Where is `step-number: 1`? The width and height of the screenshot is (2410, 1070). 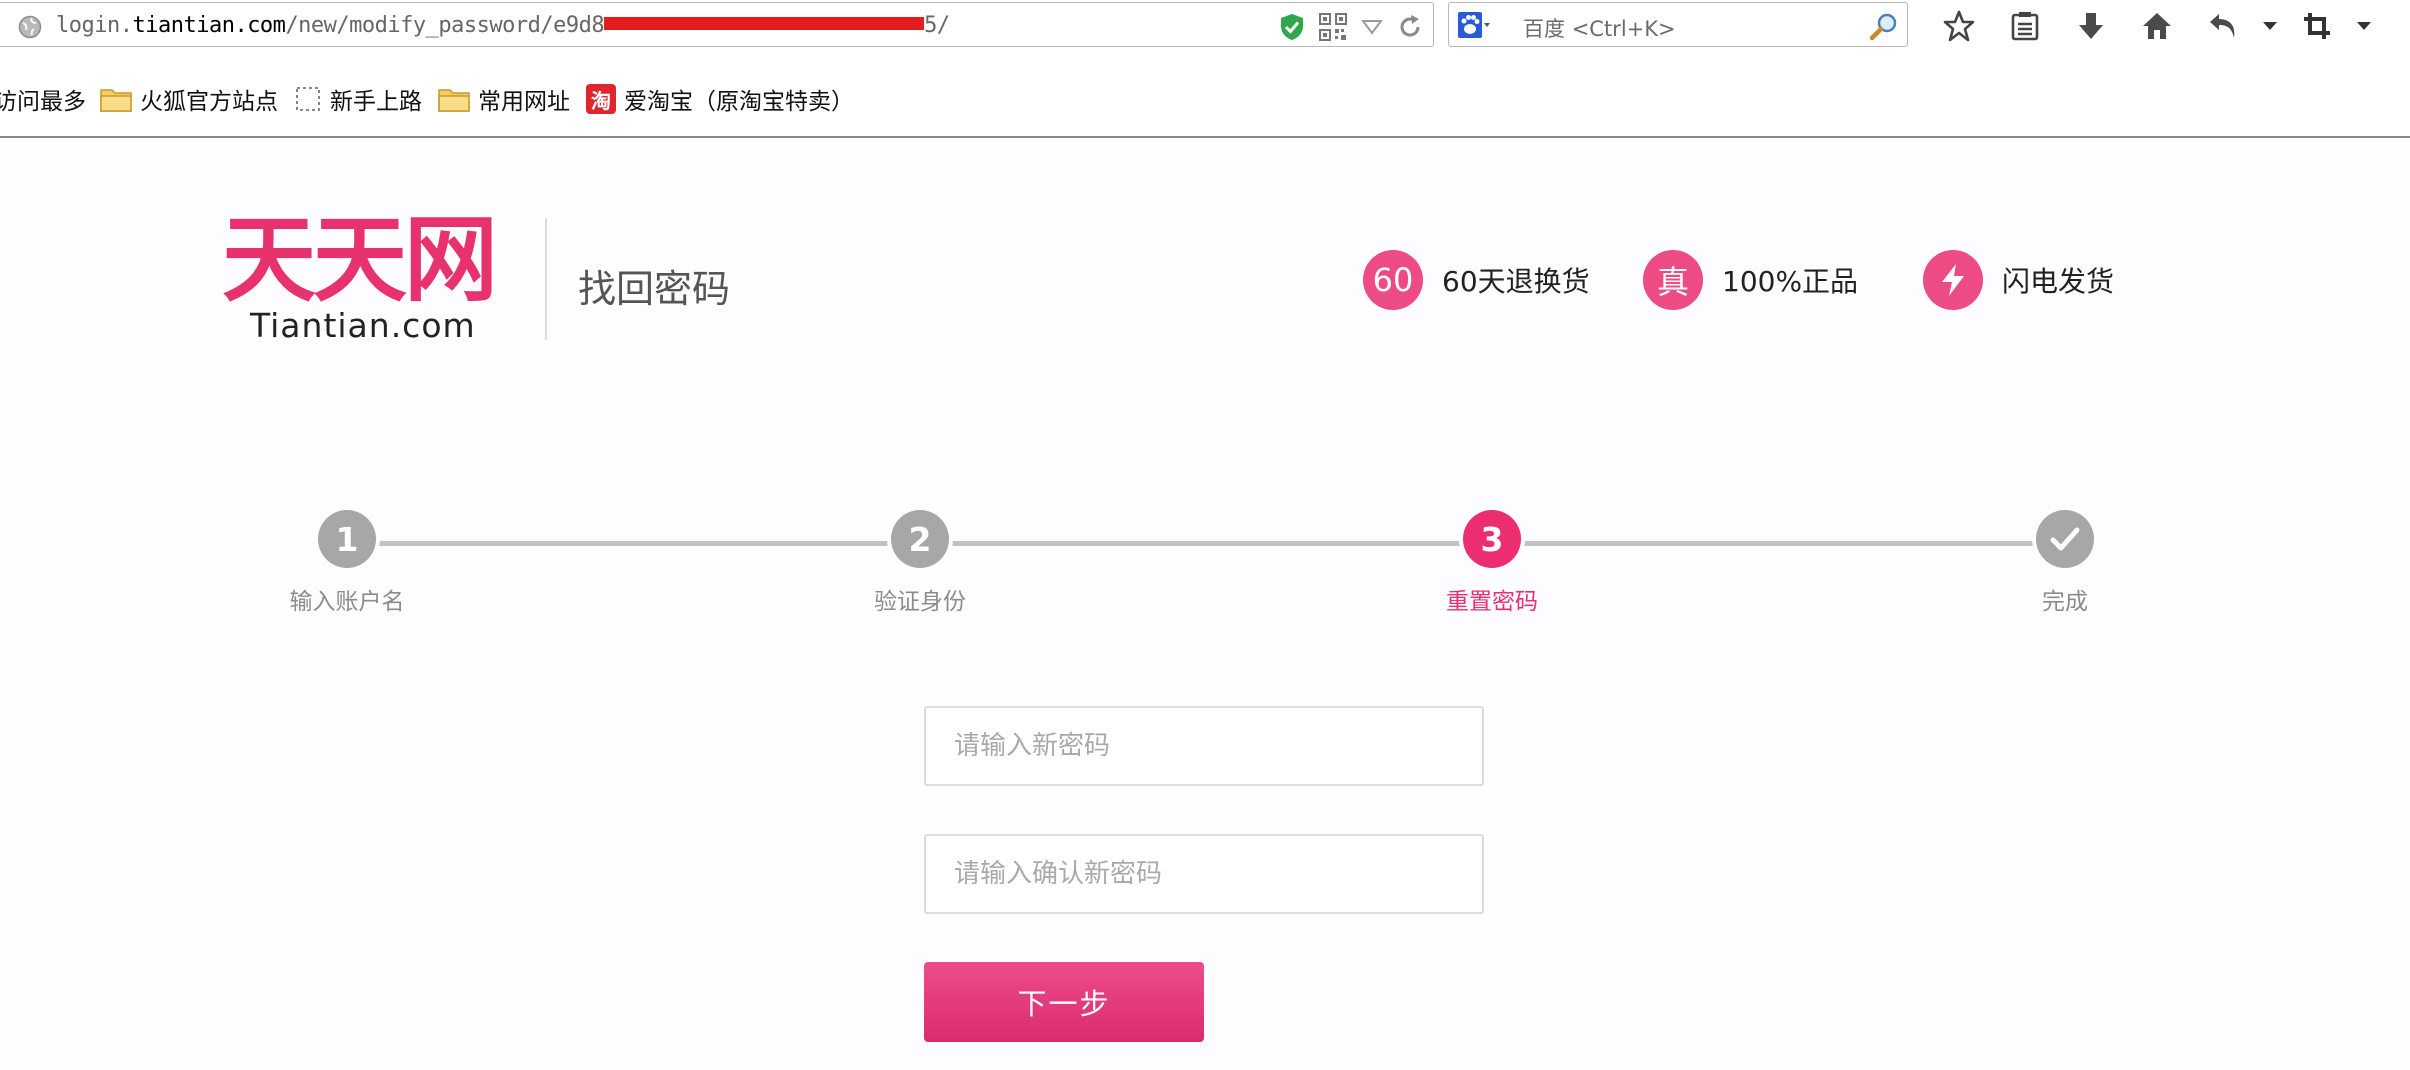
step-number: 1 is located at coordinates (347, 539).